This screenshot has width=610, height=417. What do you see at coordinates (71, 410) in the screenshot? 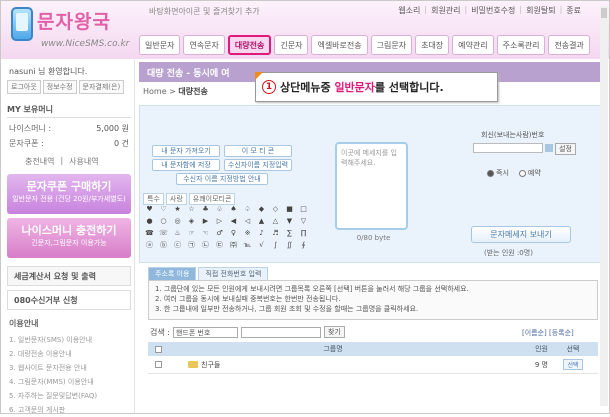
I see `guide-item: 6. 고객문의 게시판` at bounding box center [71, 410].